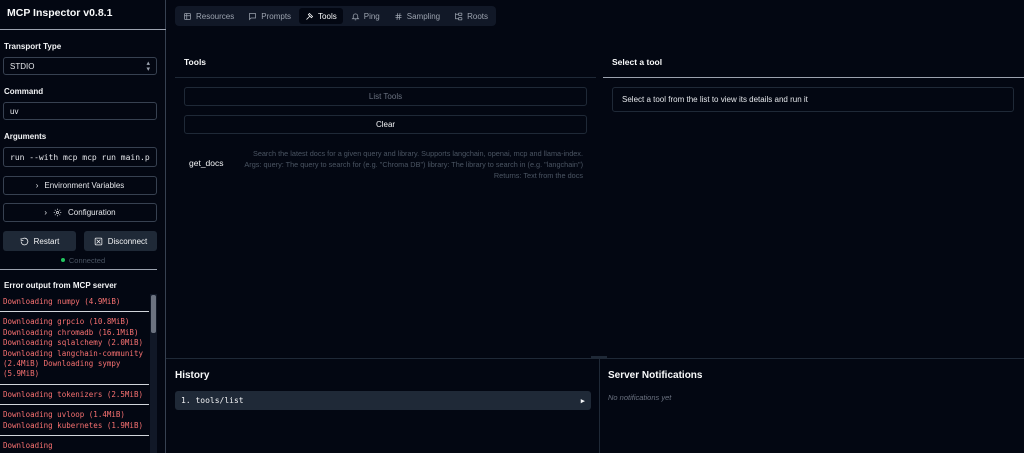 The height and width of the screenshot is (453, 1024). What do you see at coordinates (62, 260) in the screenshot?
I see `status-dot` at bounding box center [62, 260].